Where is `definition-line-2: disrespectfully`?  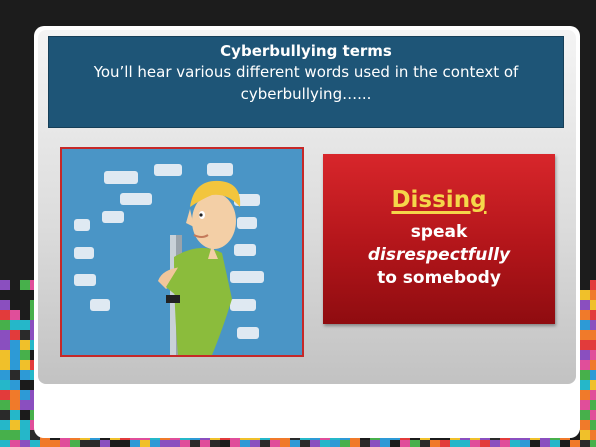 definition-line-2: disrespectfully is located at coordinates (439, 255).